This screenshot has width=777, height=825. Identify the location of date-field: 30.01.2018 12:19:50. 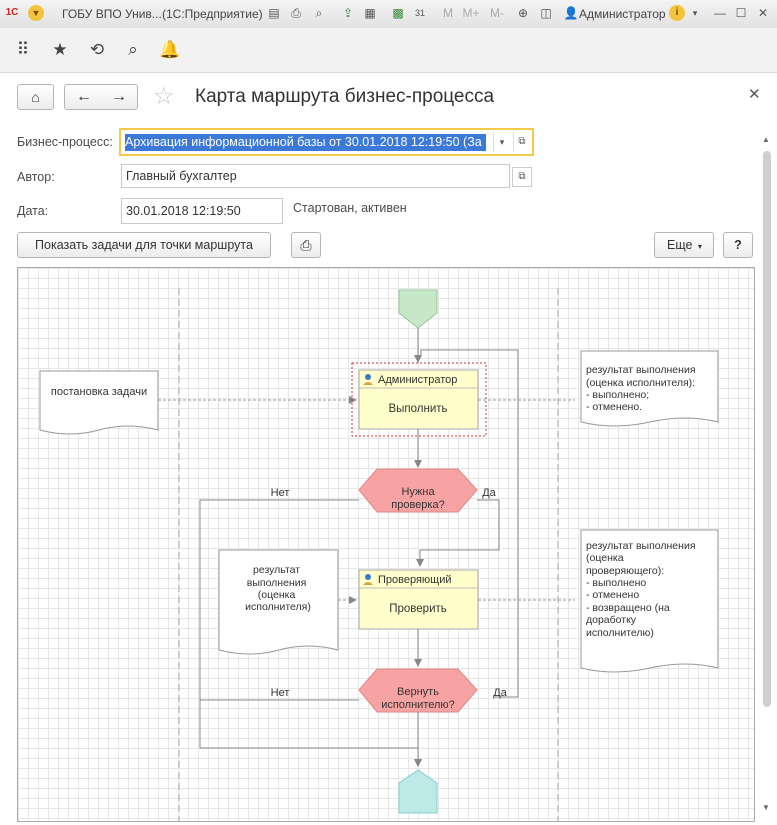
(202, 211).